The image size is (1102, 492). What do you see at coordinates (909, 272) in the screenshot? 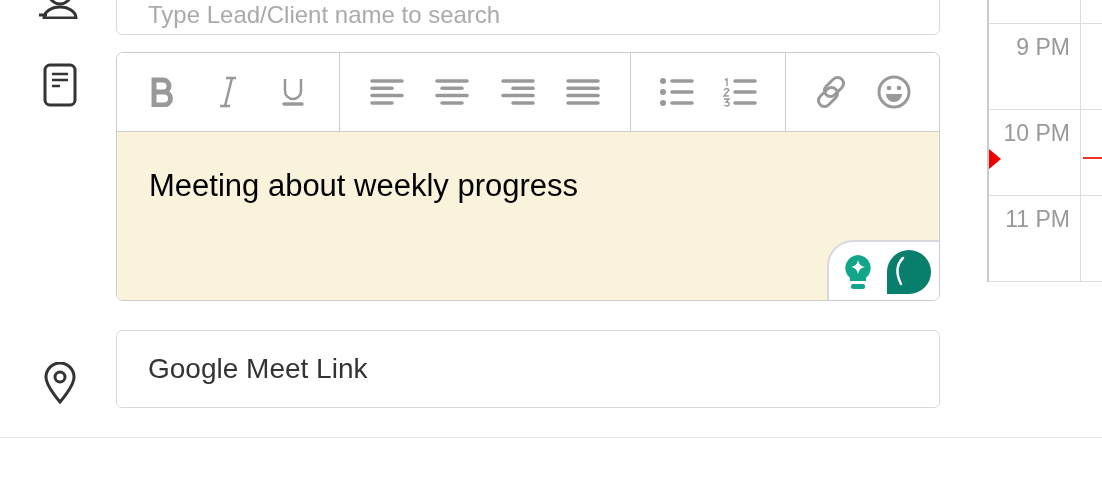
I see `chat-bubble-icon` at bounding box center [909, 272].